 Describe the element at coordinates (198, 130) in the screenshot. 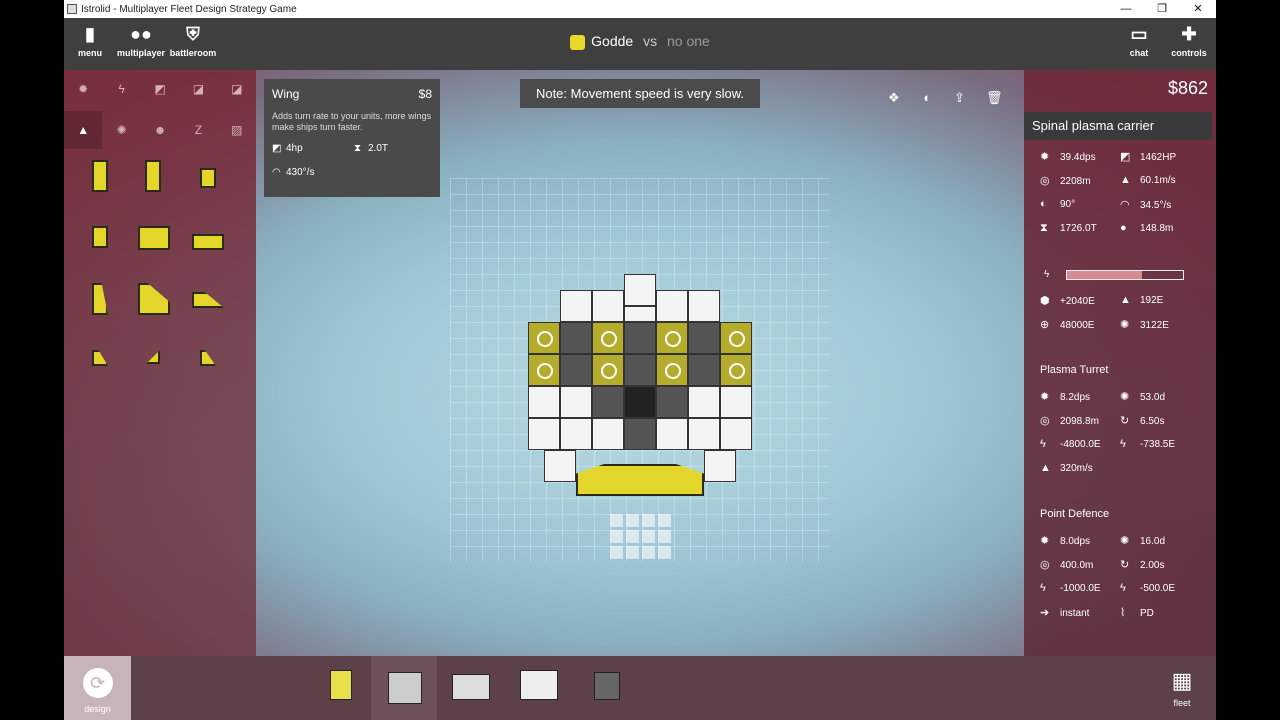

I see `tab-z: Z` at that location.